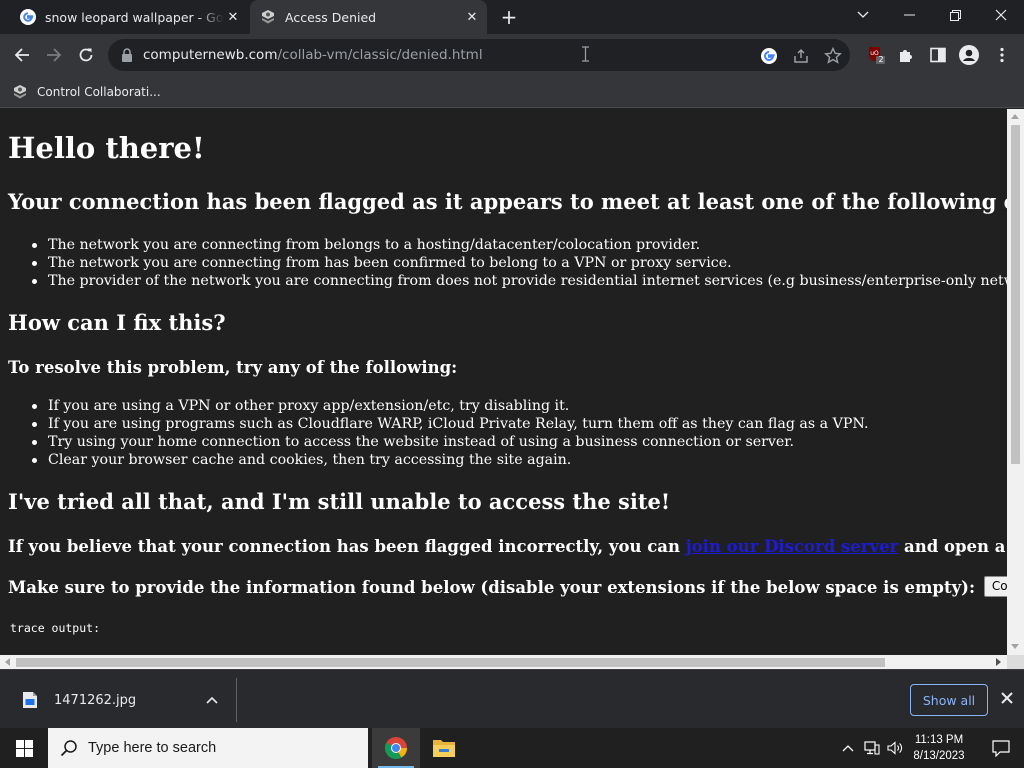 This screenshot has width=1024, height=768. I want to click on search-placeholder: Type here to search, so click(152, 748).